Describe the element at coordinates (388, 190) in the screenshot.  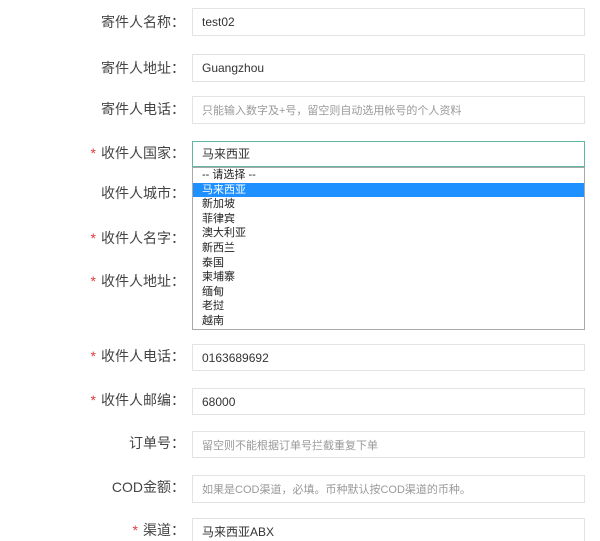
I see `country-option: 马来西亚` at that location.